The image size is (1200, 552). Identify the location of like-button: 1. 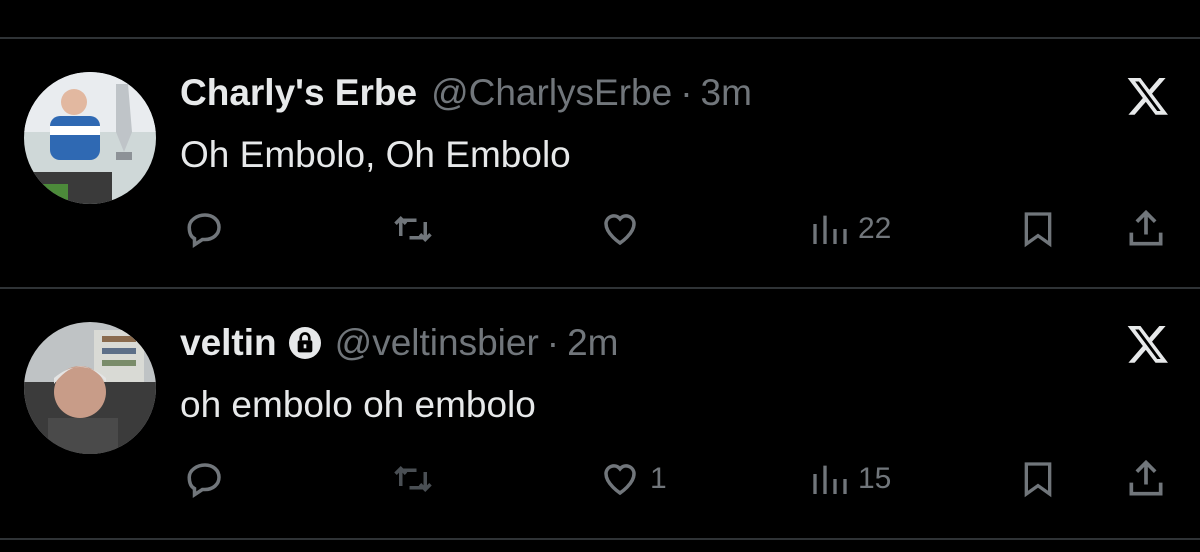
(632, 479).